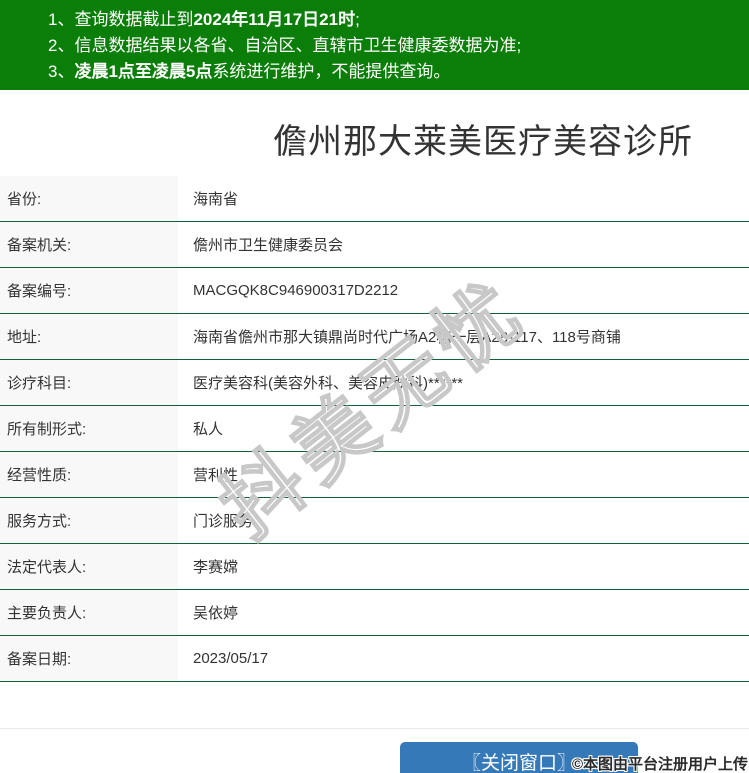 This screenshot has width=749, height=773. Describe the element at coordinates (89, 566) in the screenshot. I see `row-label: 法定代表人:` at that location.